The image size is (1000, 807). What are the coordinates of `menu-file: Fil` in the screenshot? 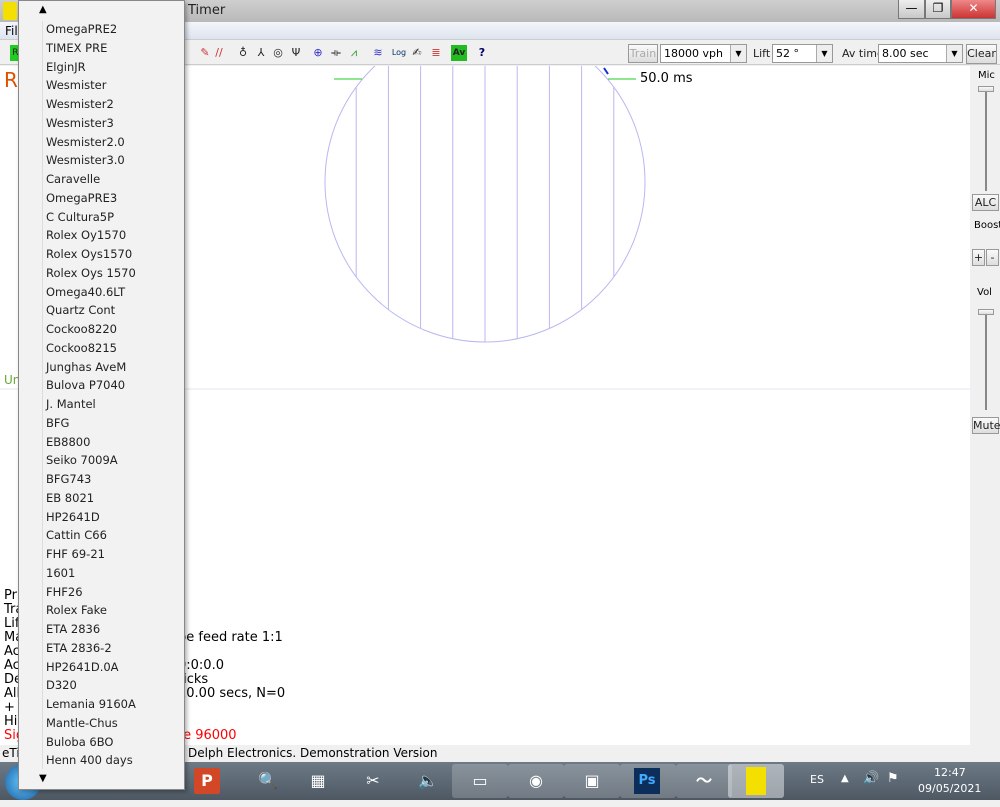 It's located at (11, 31).